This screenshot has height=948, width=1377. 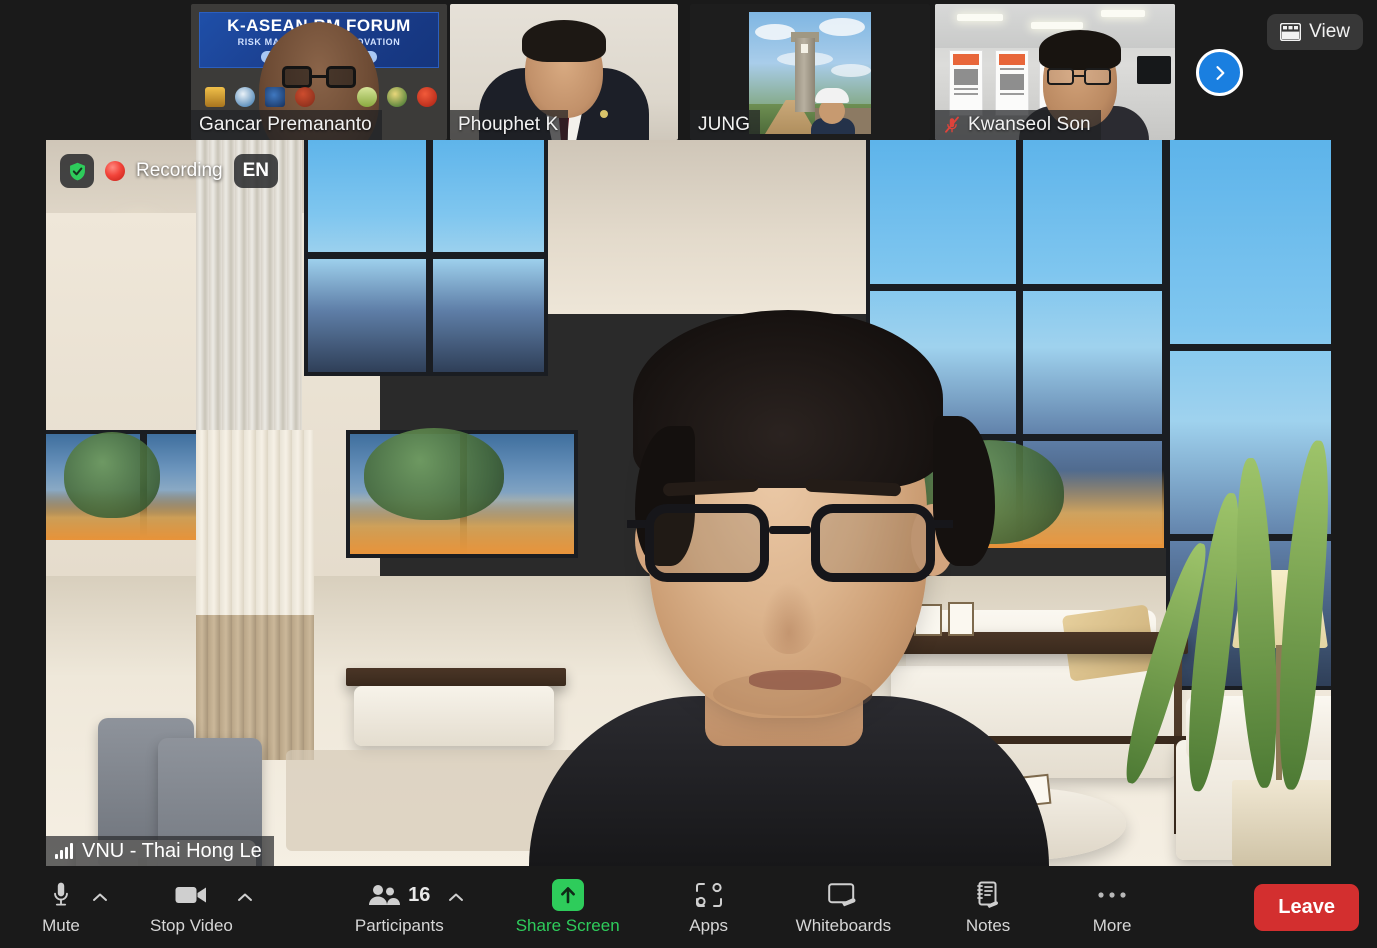 What do you see at coordinates (1306, 907) in the screenshot?
I see `leave-button: Leave` at bounding box center [1306, 907].